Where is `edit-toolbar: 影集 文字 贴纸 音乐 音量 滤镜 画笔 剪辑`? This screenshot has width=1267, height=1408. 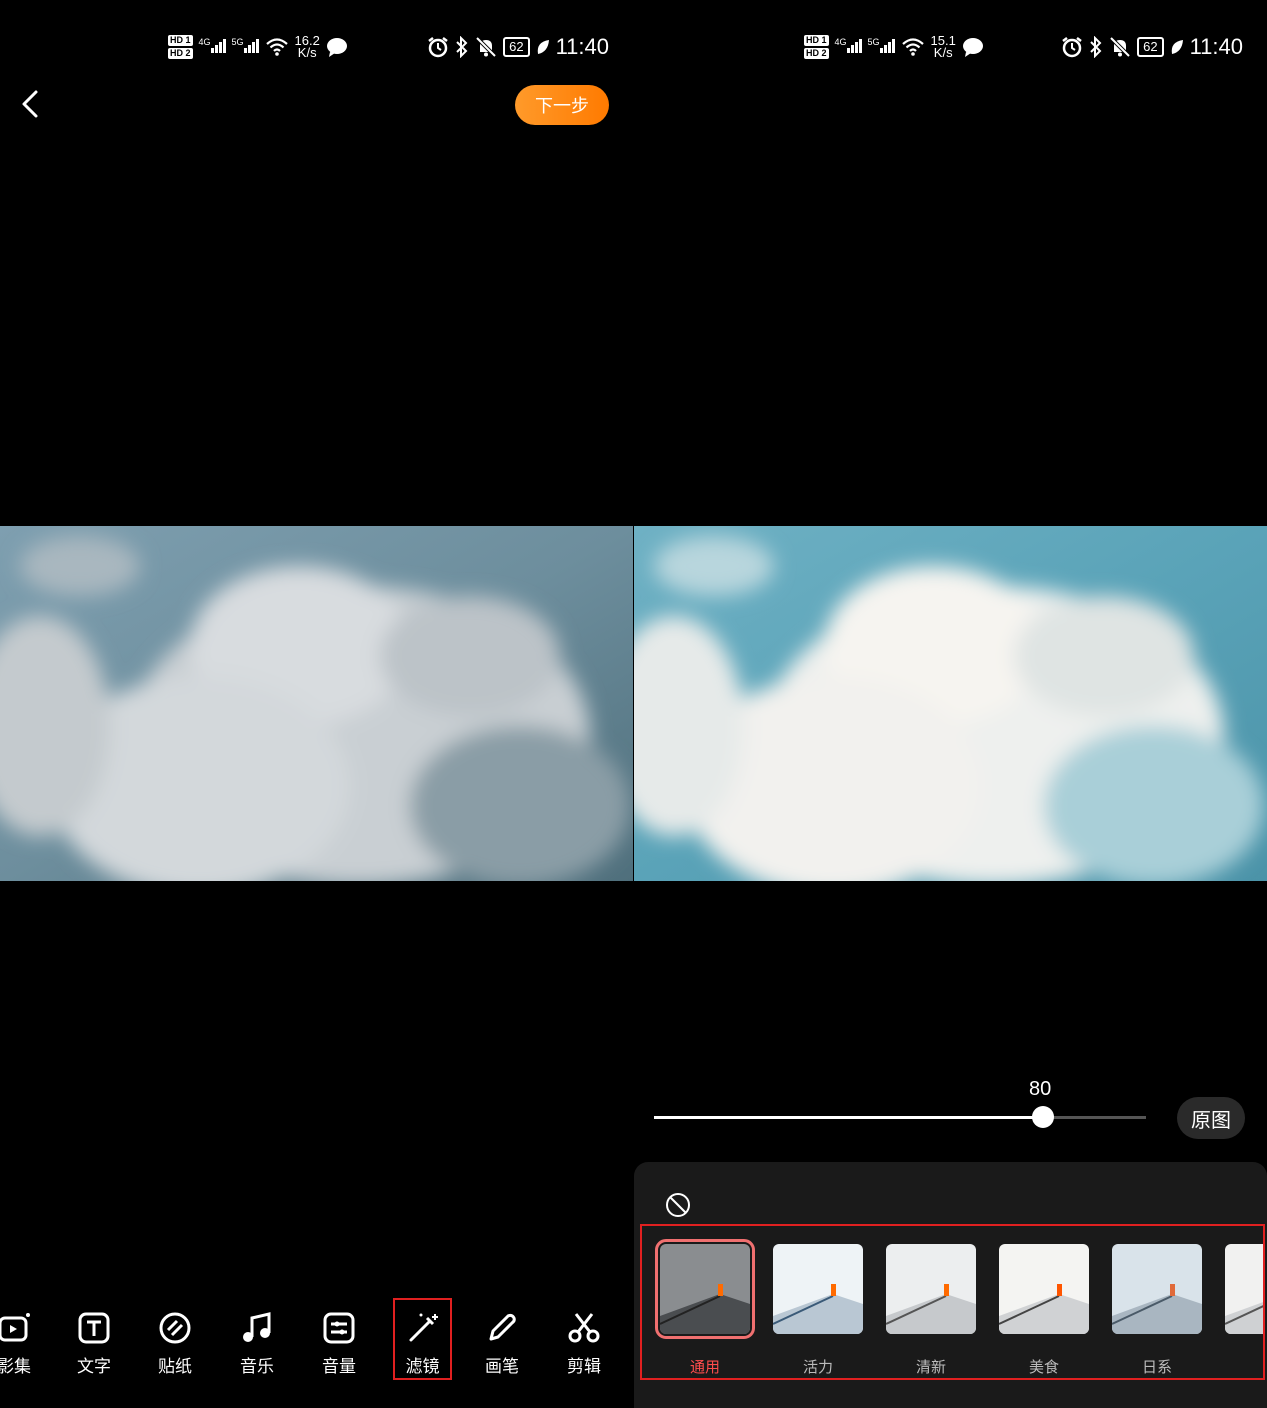 edit-toolbar: 影集 文字 贴纸 音乐 音量 滤镜 画笔 剪辑 is located at coordinates (316, 1339).